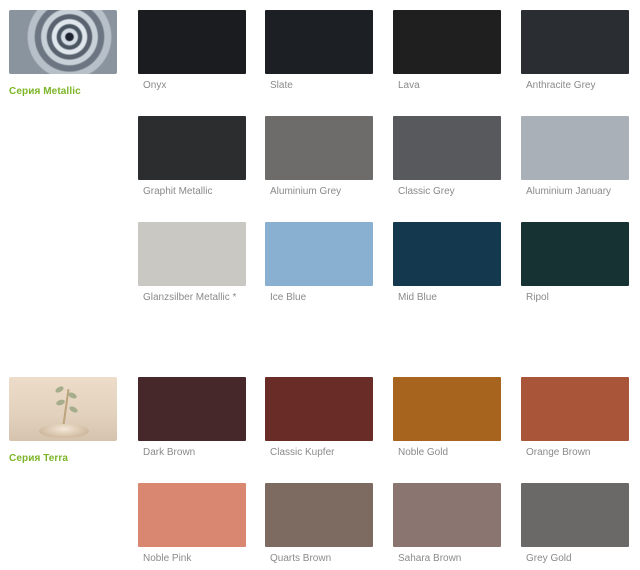  Describe the element at coordinates (178, 191) in the screenshot. I see `swatch-label: Graphit Metallic` at that location.